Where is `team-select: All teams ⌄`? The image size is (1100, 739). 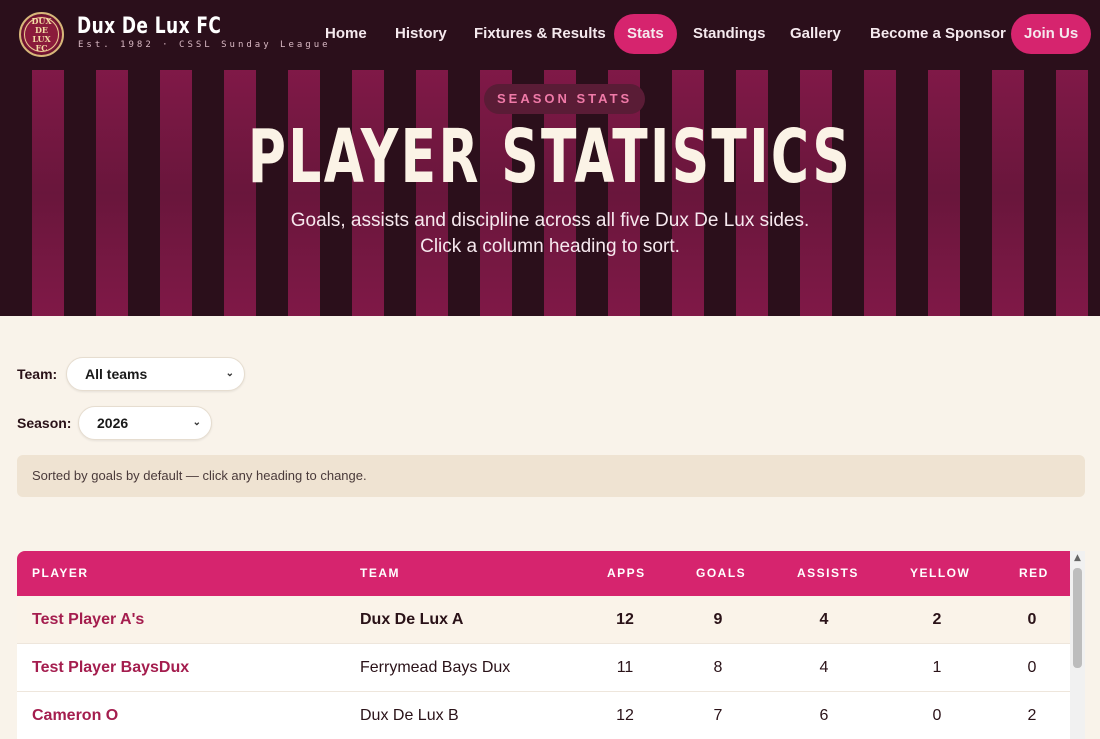
team-select: All teams ⌄ is located at coordinates (155, 374).